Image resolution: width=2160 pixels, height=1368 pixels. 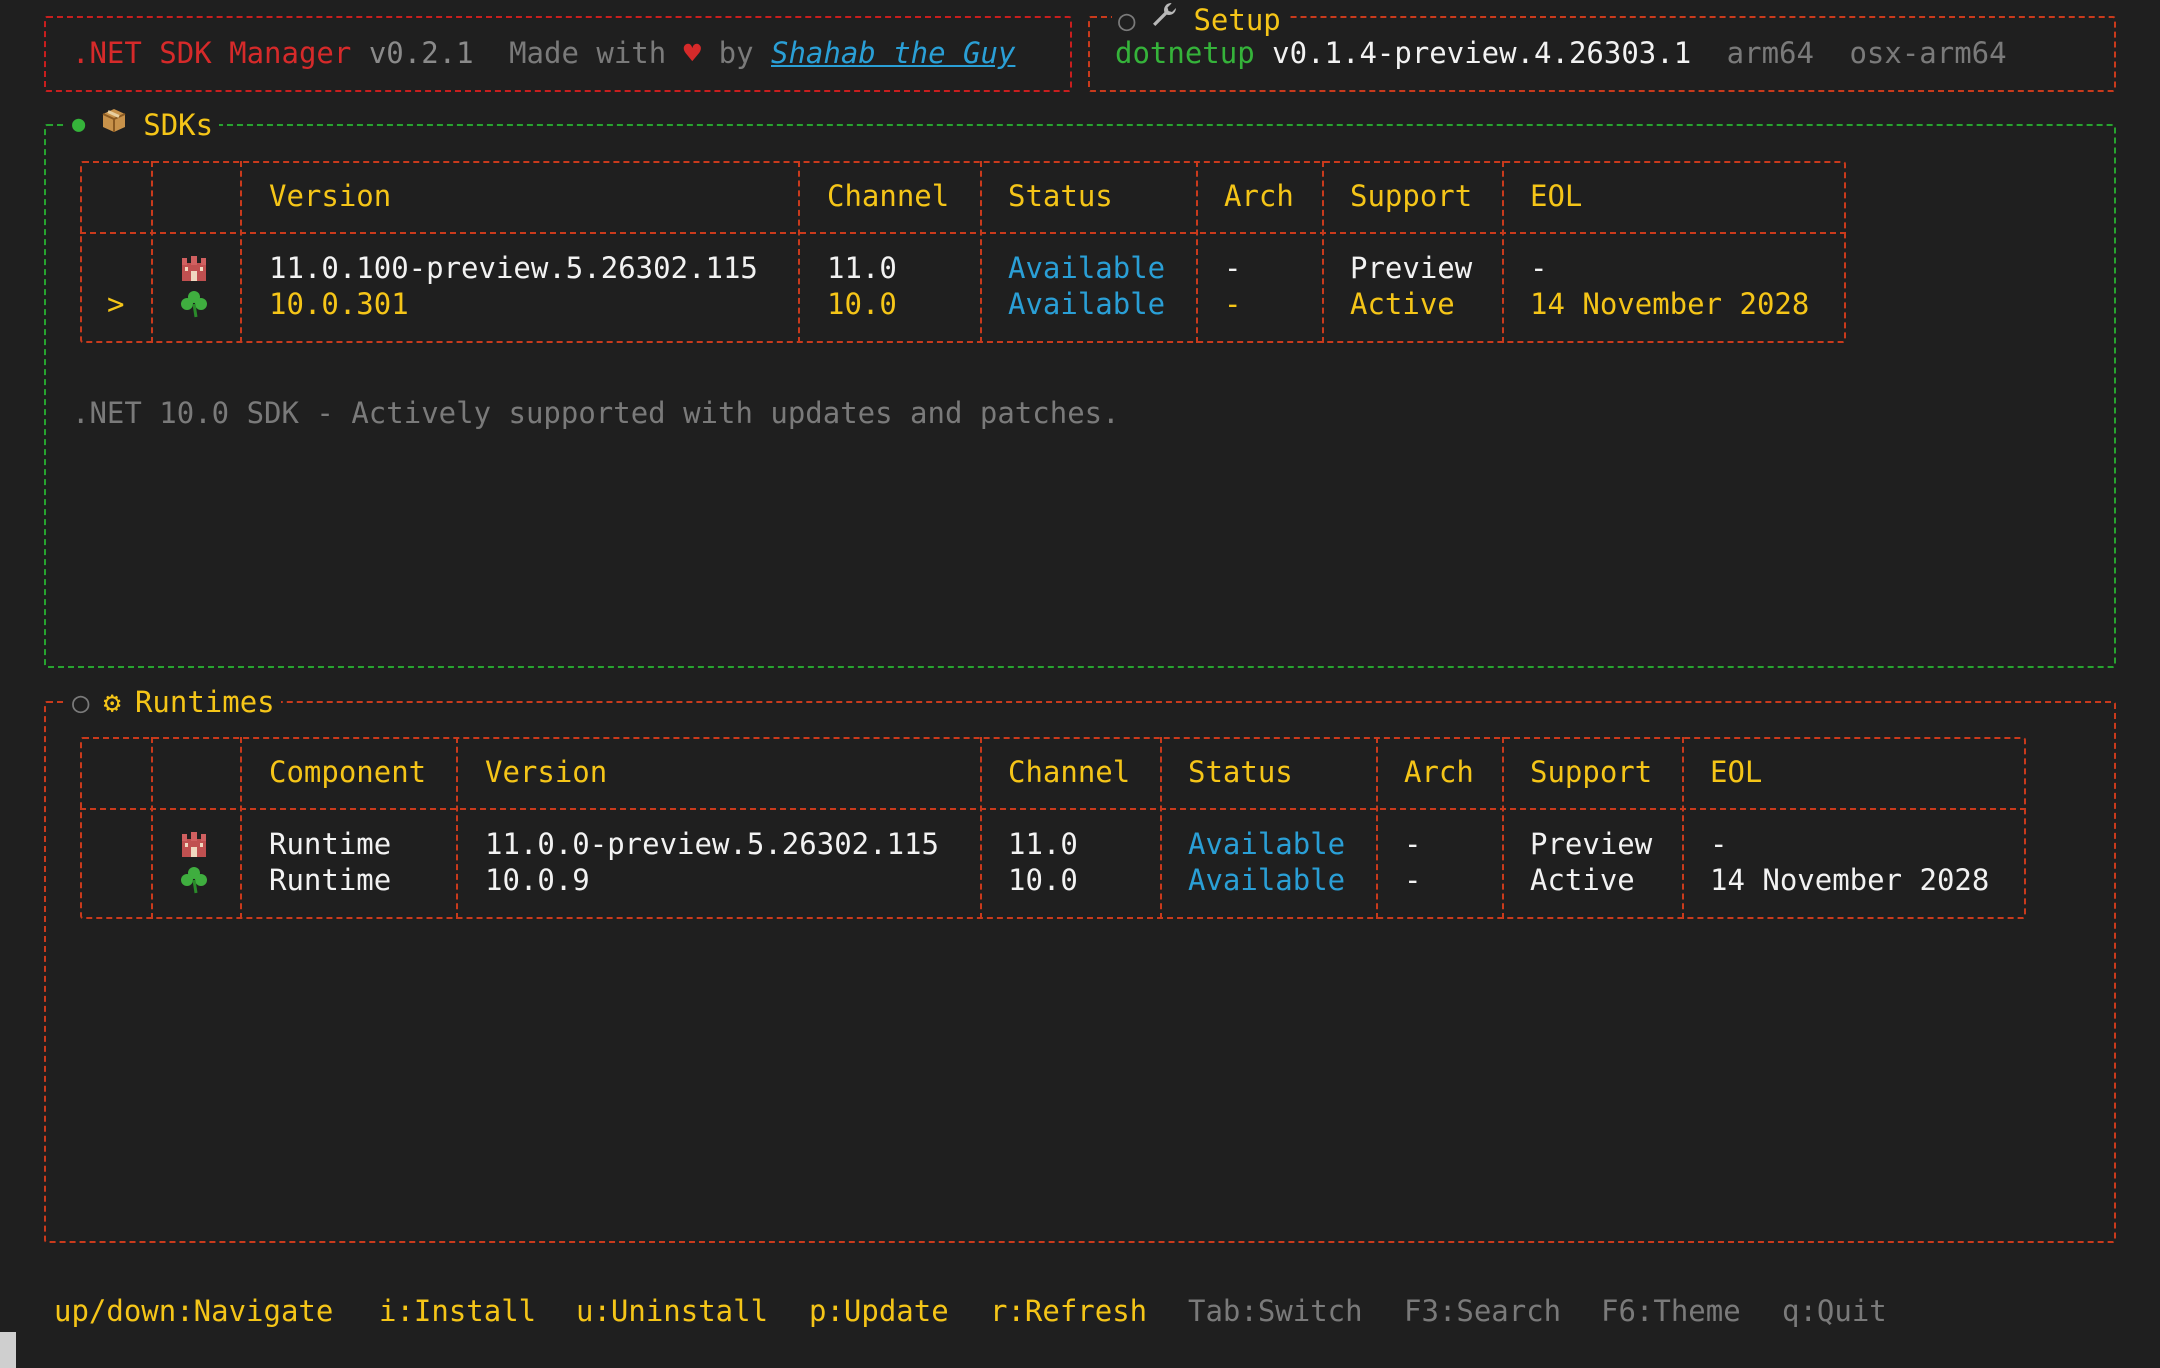 I want to click on heart-icon: ♥, so click(x=692, y=53).